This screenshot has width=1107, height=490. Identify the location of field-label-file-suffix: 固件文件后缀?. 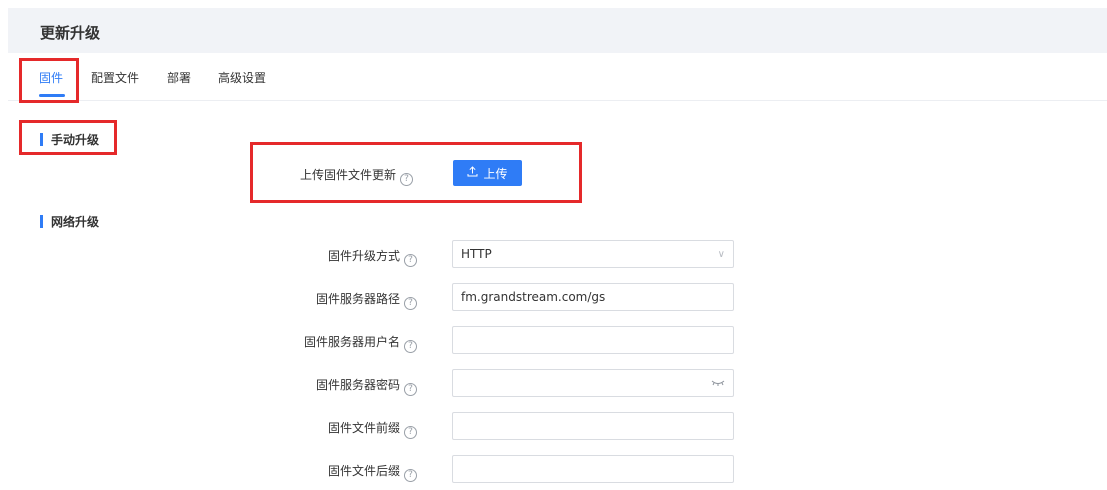
(372, 472).